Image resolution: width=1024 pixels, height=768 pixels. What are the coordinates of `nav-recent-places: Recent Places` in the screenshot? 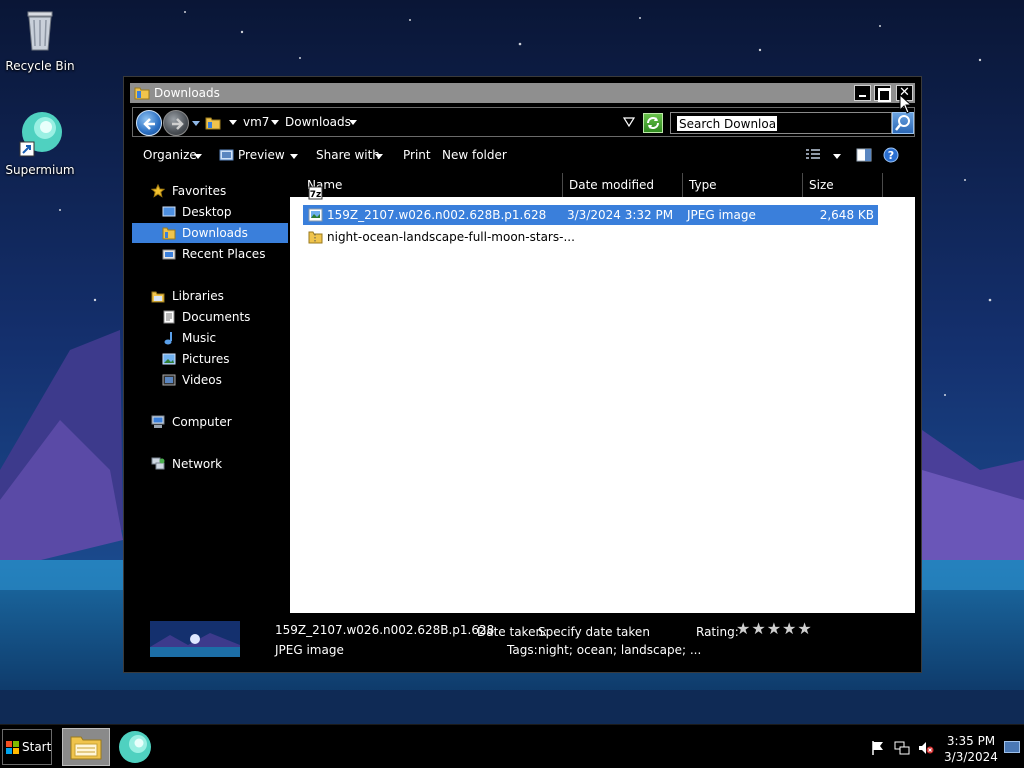 It's located at (210, 254).